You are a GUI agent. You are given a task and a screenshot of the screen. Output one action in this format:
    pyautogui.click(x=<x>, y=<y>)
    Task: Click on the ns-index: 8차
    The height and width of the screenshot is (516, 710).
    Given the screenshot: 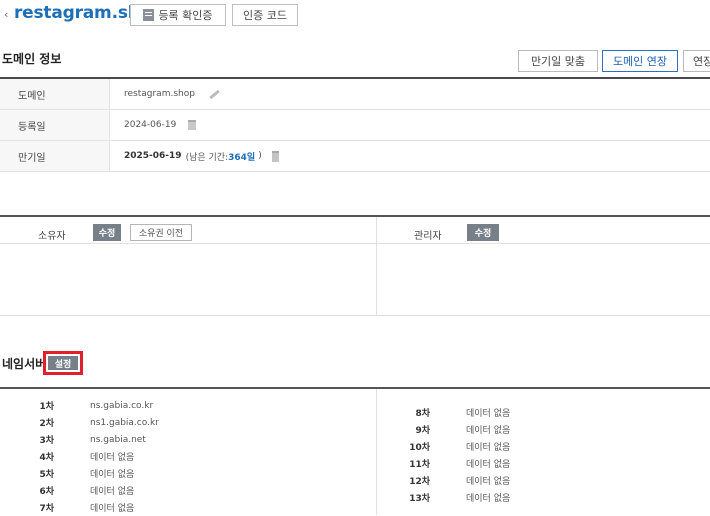 What is the action you would take?
    pyautogui.click(x=422, y=414)
    